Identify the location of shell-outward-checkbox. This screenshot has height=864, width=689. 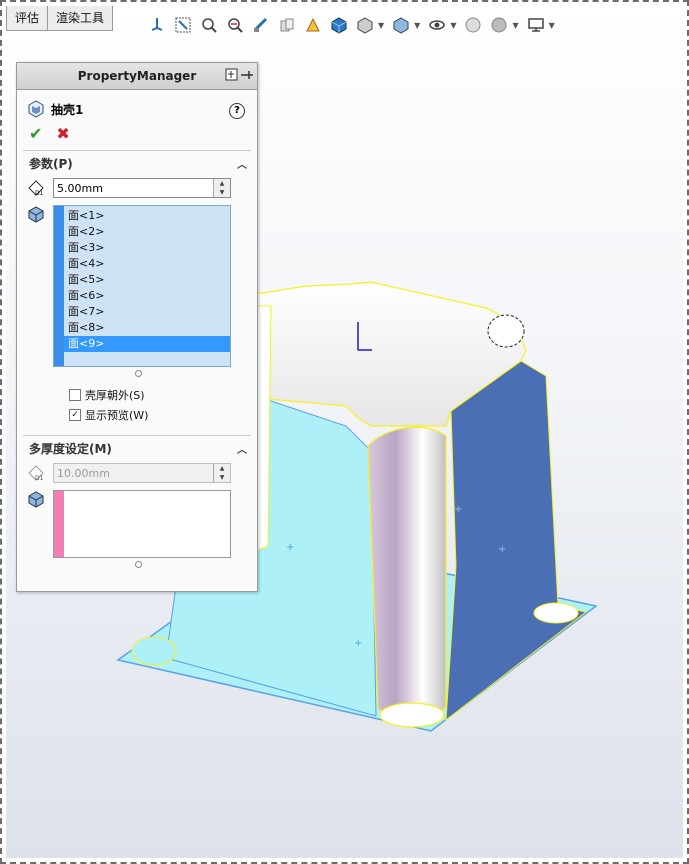
(75, 395).